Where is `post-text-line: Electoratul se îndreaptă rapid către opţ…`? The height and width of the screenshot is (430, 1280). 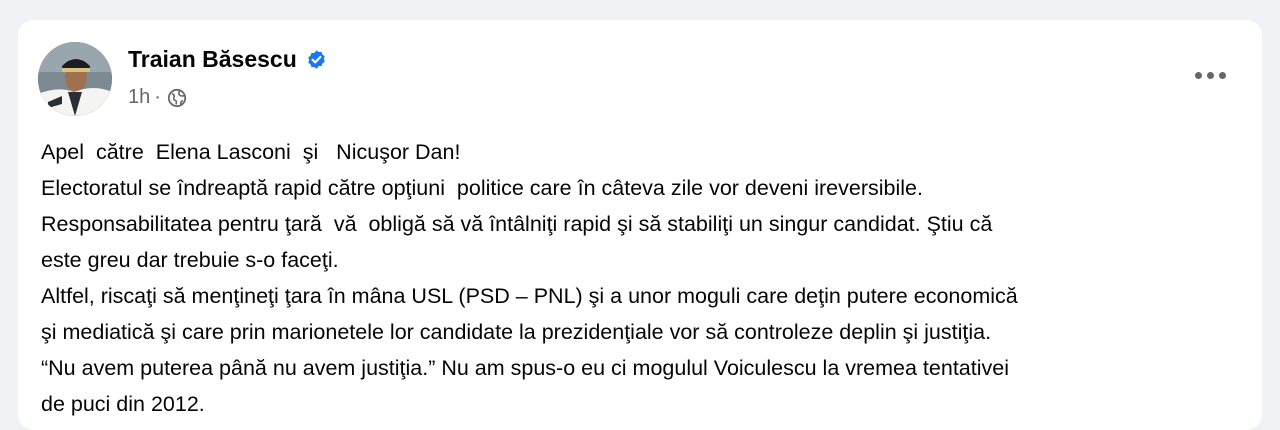 post-text-line: Electoratul se îndreaptă rapid către opţ… is located at coordinates (482, 188).